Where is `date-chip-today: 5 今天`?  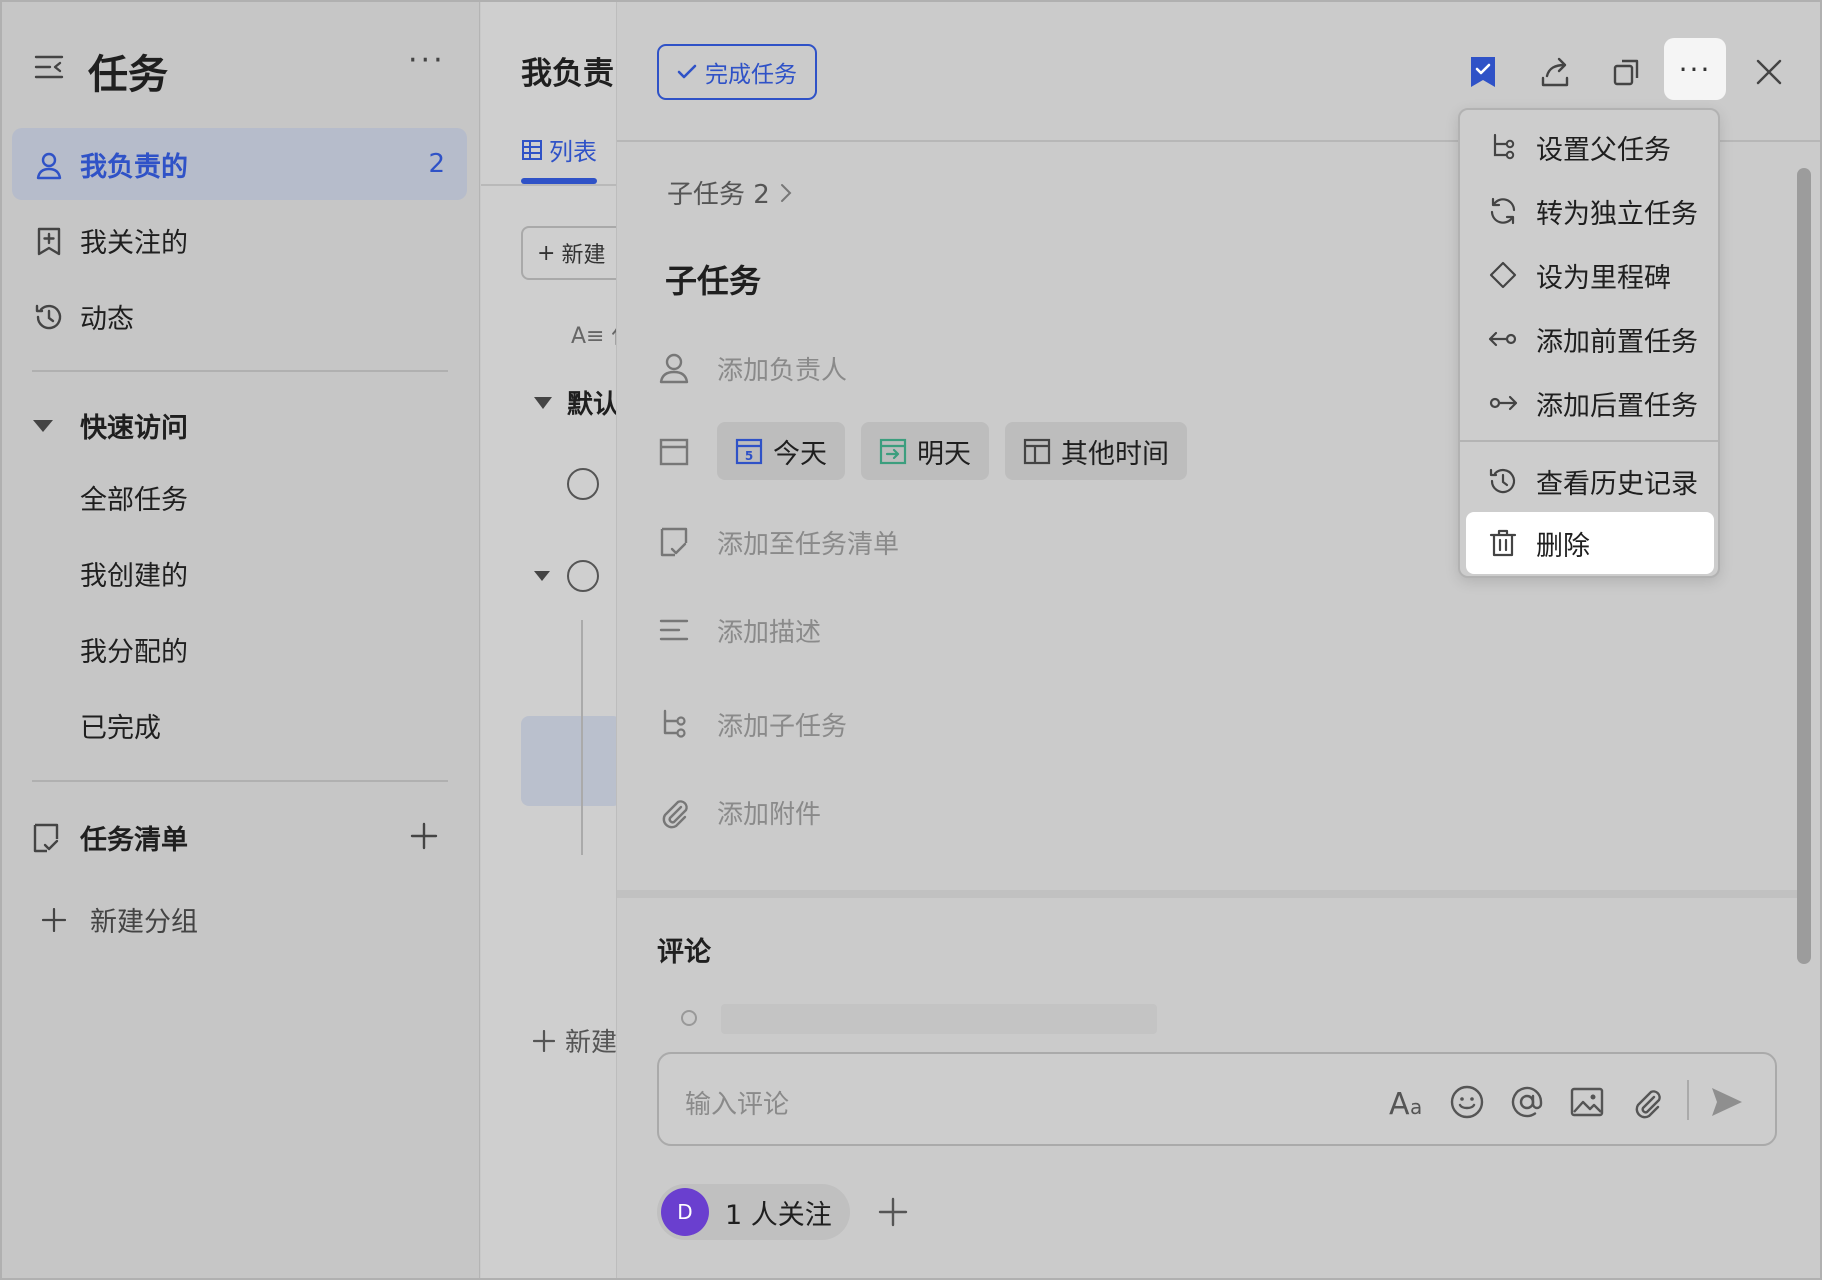
date-chip-today: 5 今天 is located at coordinates (781, 451).